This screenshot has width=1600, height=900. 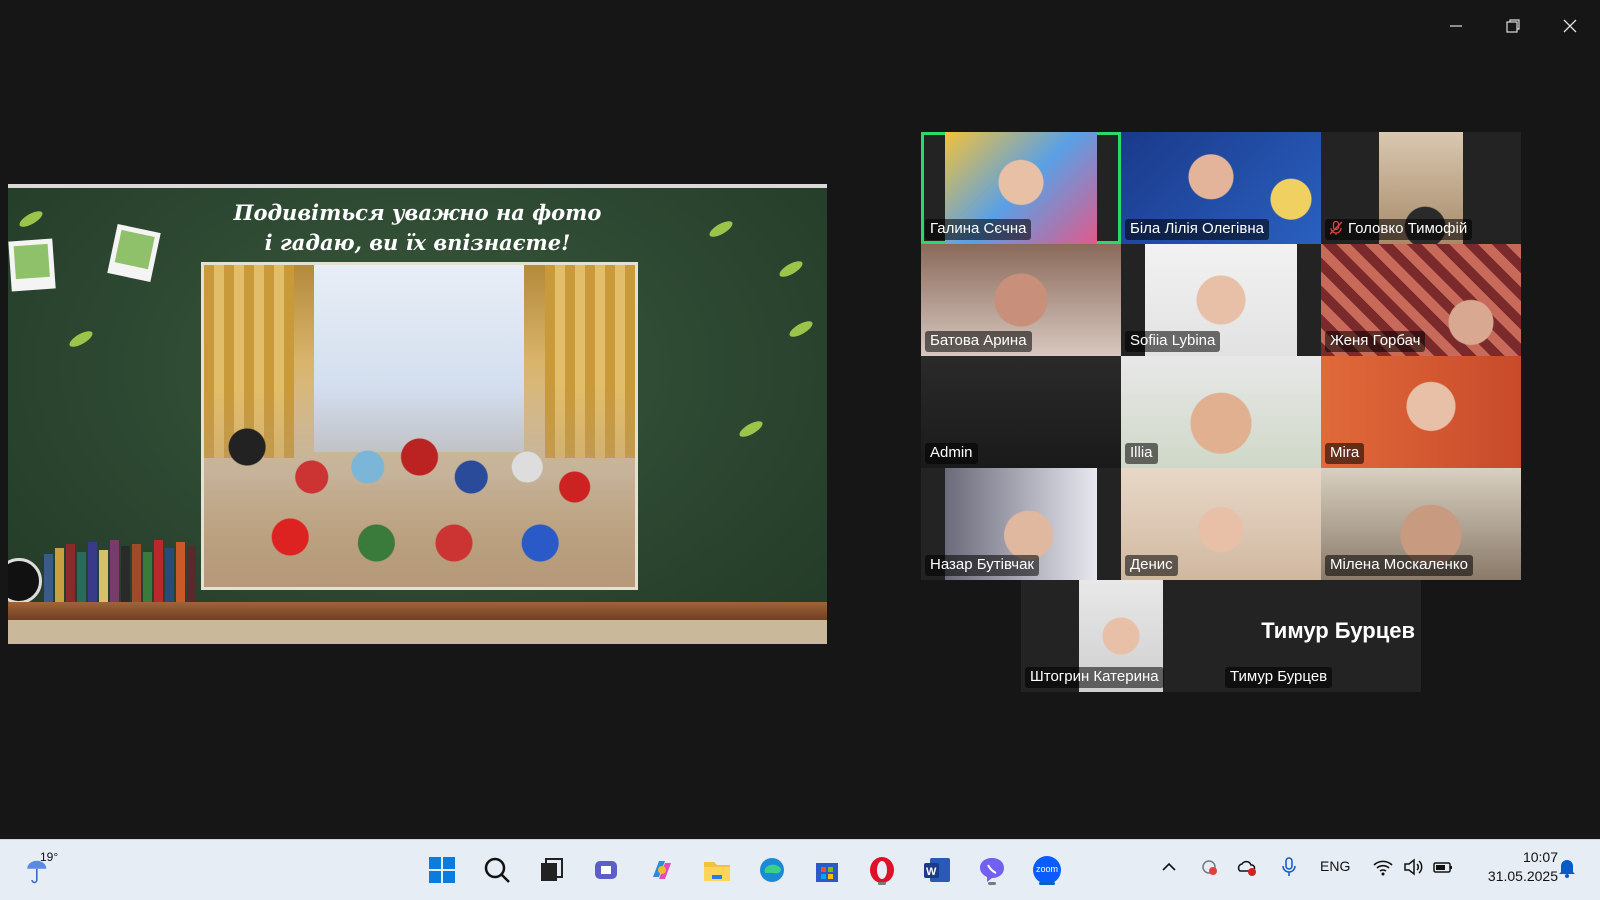 What do you see at coordinates (1279, 677) in the screenshot?
I see `participant-name: Тимур Бурцев` at bounding box center [1279, 677].